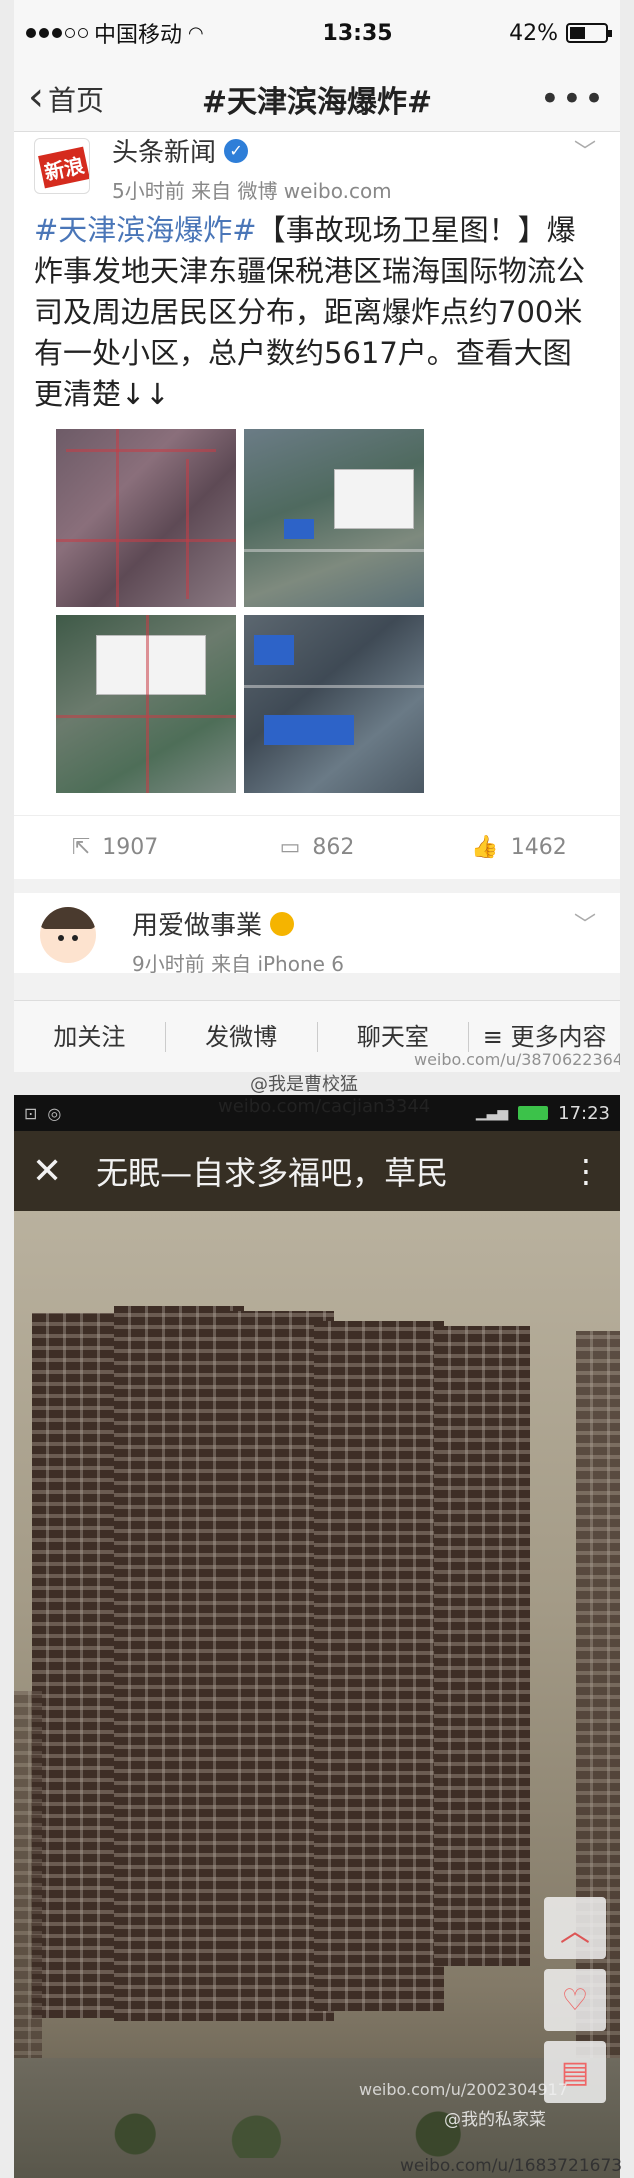 The height and width of the screenshot is (2178, 634). Describe the element at coordinates (54, 1113) in the screenshot. I see `weibo-icon: ◎` at that location.